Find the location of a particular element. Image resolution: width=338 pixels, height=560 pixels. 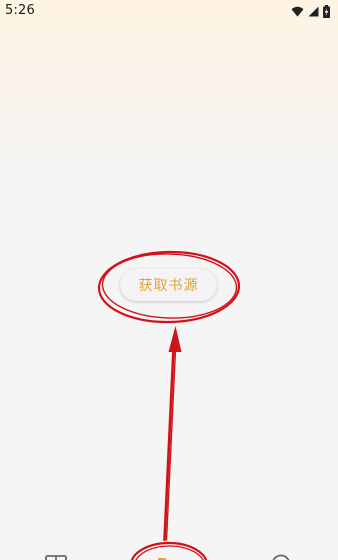

battery-charging-icon is located at coordinates (326, 11).